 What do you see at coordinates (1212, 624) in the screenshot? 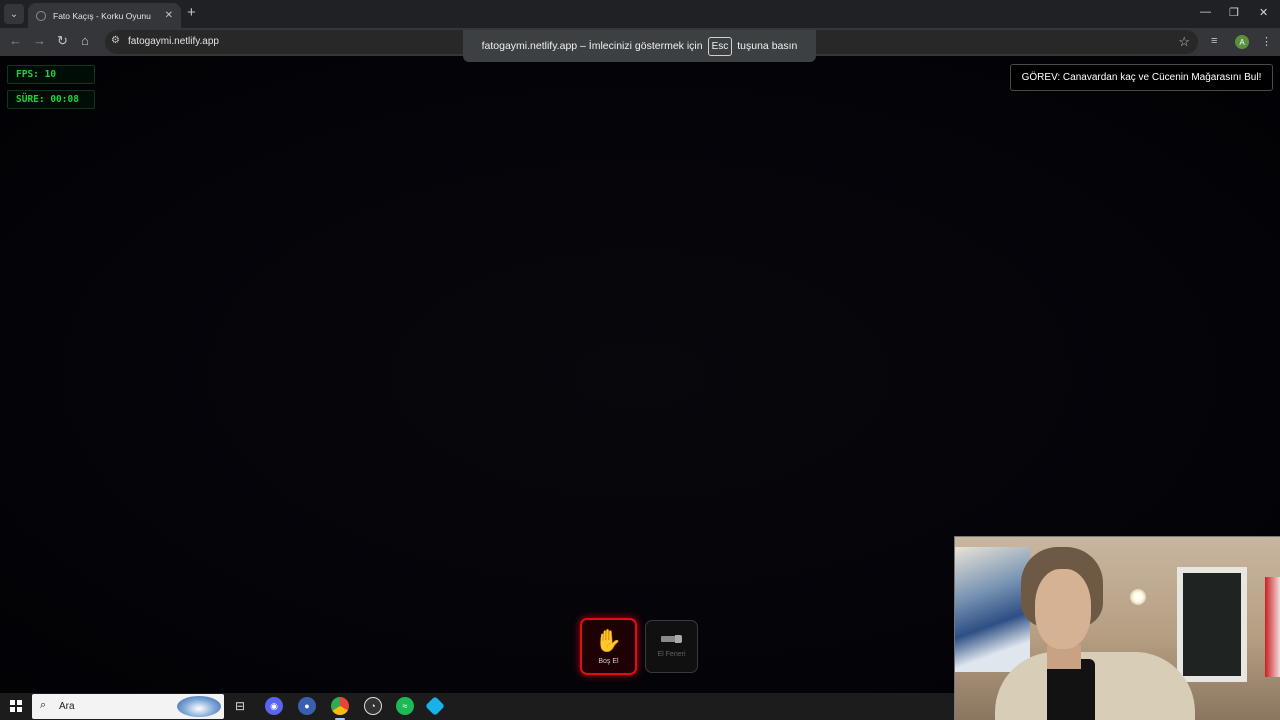
I see `room-window` at bounding box center [1212, 624].